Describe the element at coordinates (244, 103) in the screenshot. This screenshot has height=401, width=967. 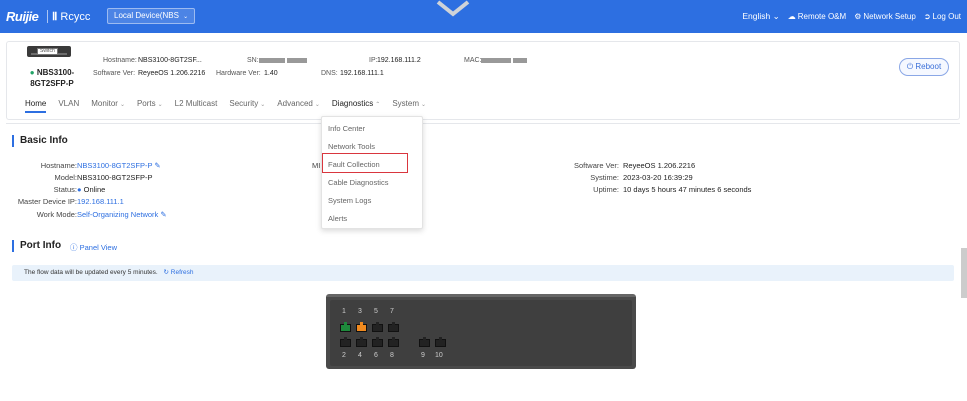
I see `tab-security-label: Security` at that location.